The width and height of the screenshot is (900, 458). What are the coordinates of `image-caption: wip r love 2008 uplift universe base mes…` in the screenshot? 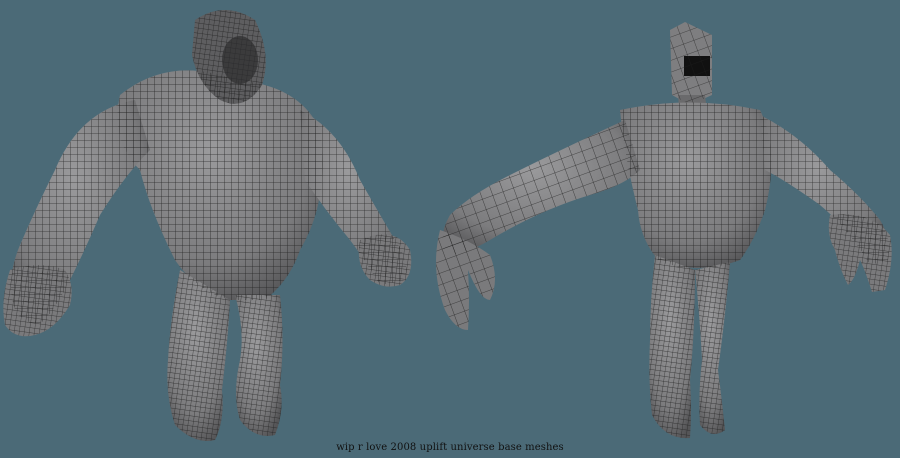 It's located at (450, 447).